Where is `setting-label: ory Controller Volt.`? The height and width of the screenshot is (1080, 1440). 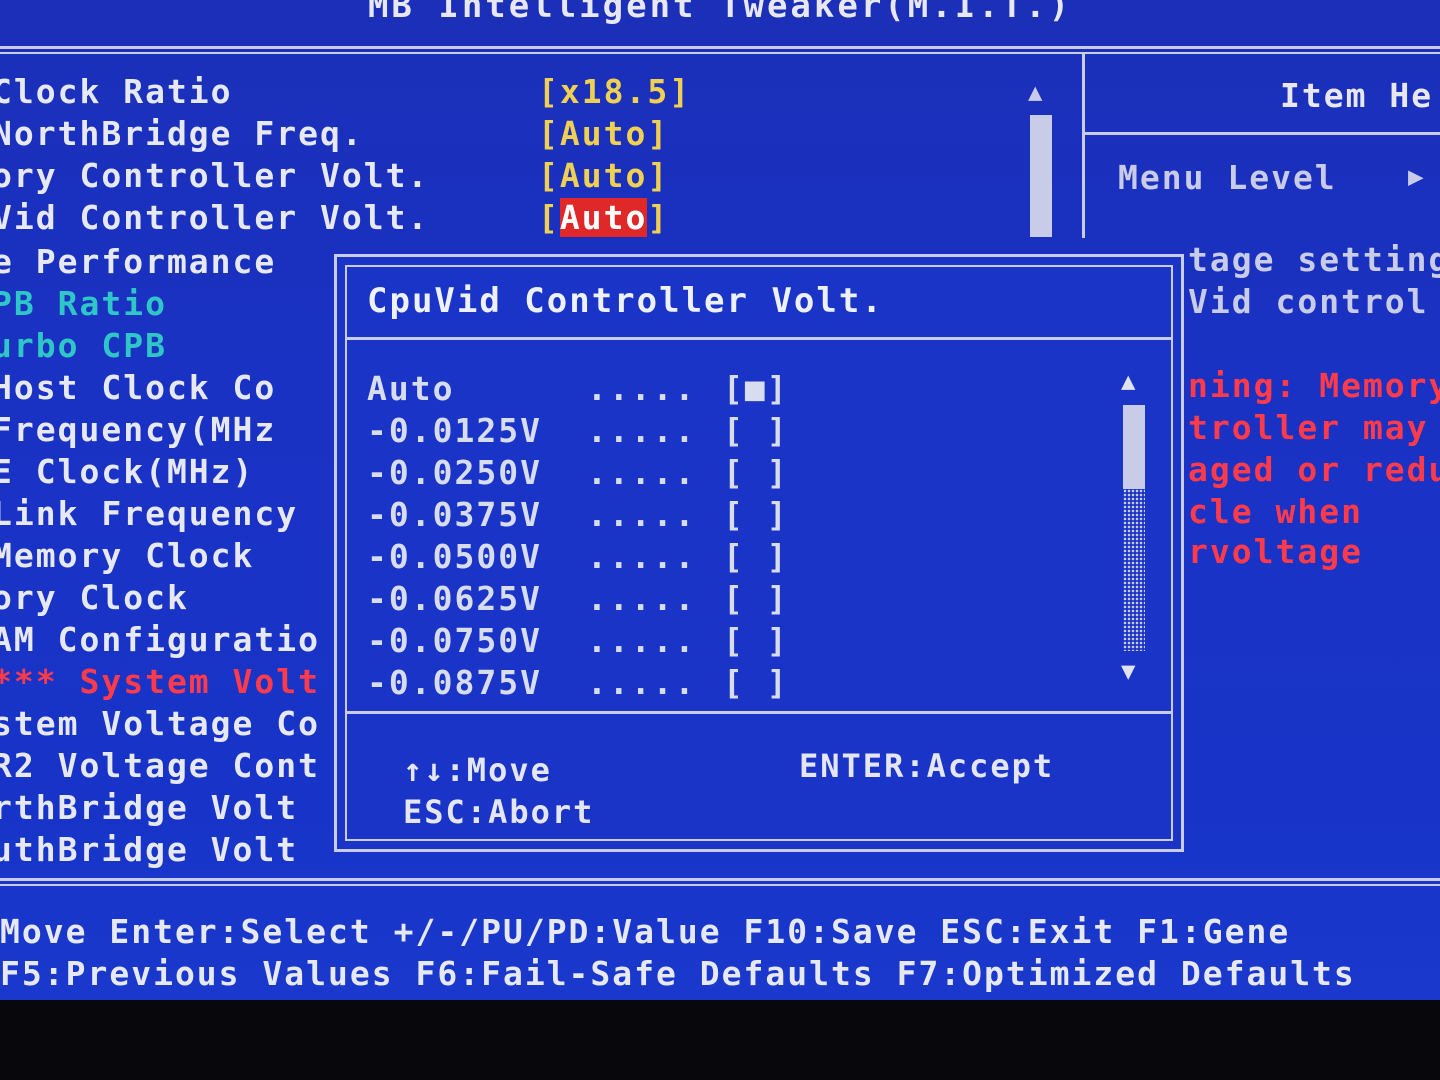 setting-label: ory Controller Volt. is located at coordinates (215, 175).